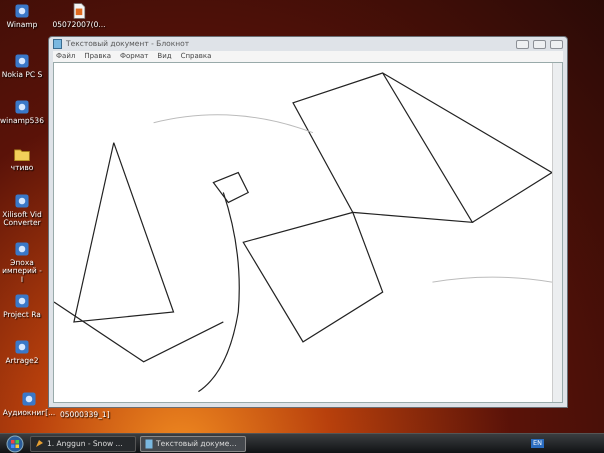  Describe the element at coordinates (539, 44) in the screenshot. I see `maximize-button` at that location.